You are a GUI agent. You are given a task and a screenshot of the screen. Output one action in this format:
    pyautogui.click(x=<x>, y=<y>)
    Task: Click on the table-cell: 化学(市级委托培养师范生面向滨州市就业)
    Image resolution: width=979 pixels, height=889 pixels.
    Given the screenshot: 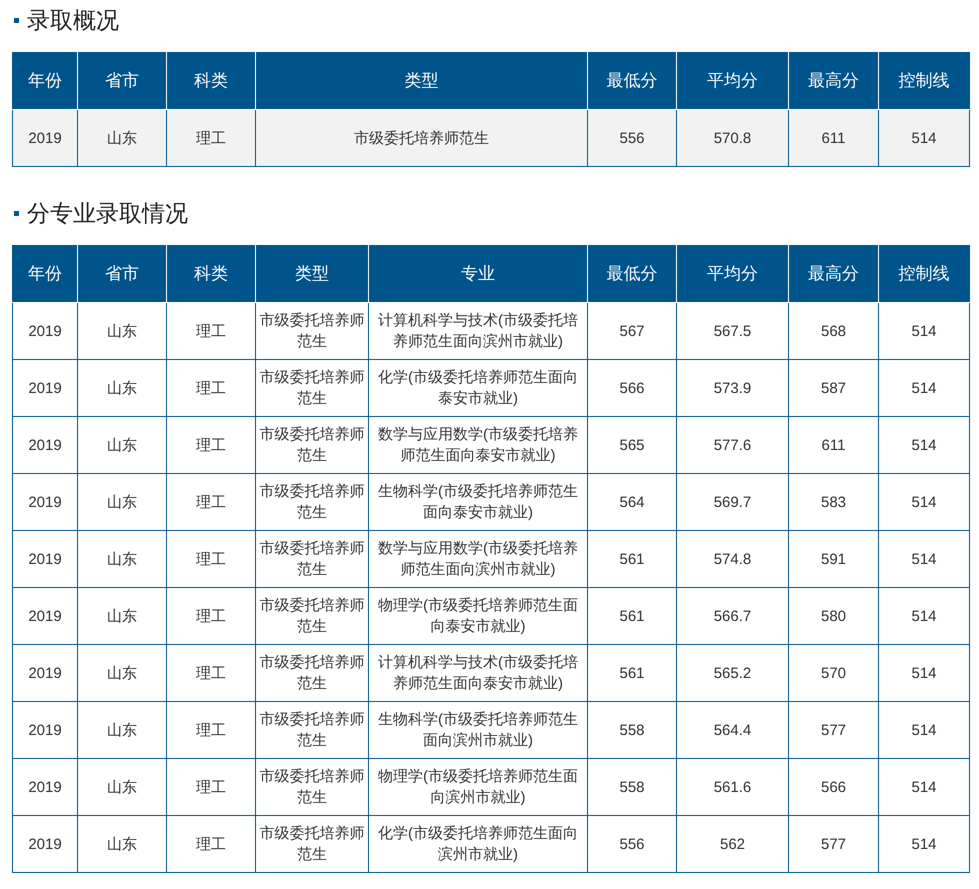 What is the action you would take?
    pyautogui.click(x=478, y=844)
    